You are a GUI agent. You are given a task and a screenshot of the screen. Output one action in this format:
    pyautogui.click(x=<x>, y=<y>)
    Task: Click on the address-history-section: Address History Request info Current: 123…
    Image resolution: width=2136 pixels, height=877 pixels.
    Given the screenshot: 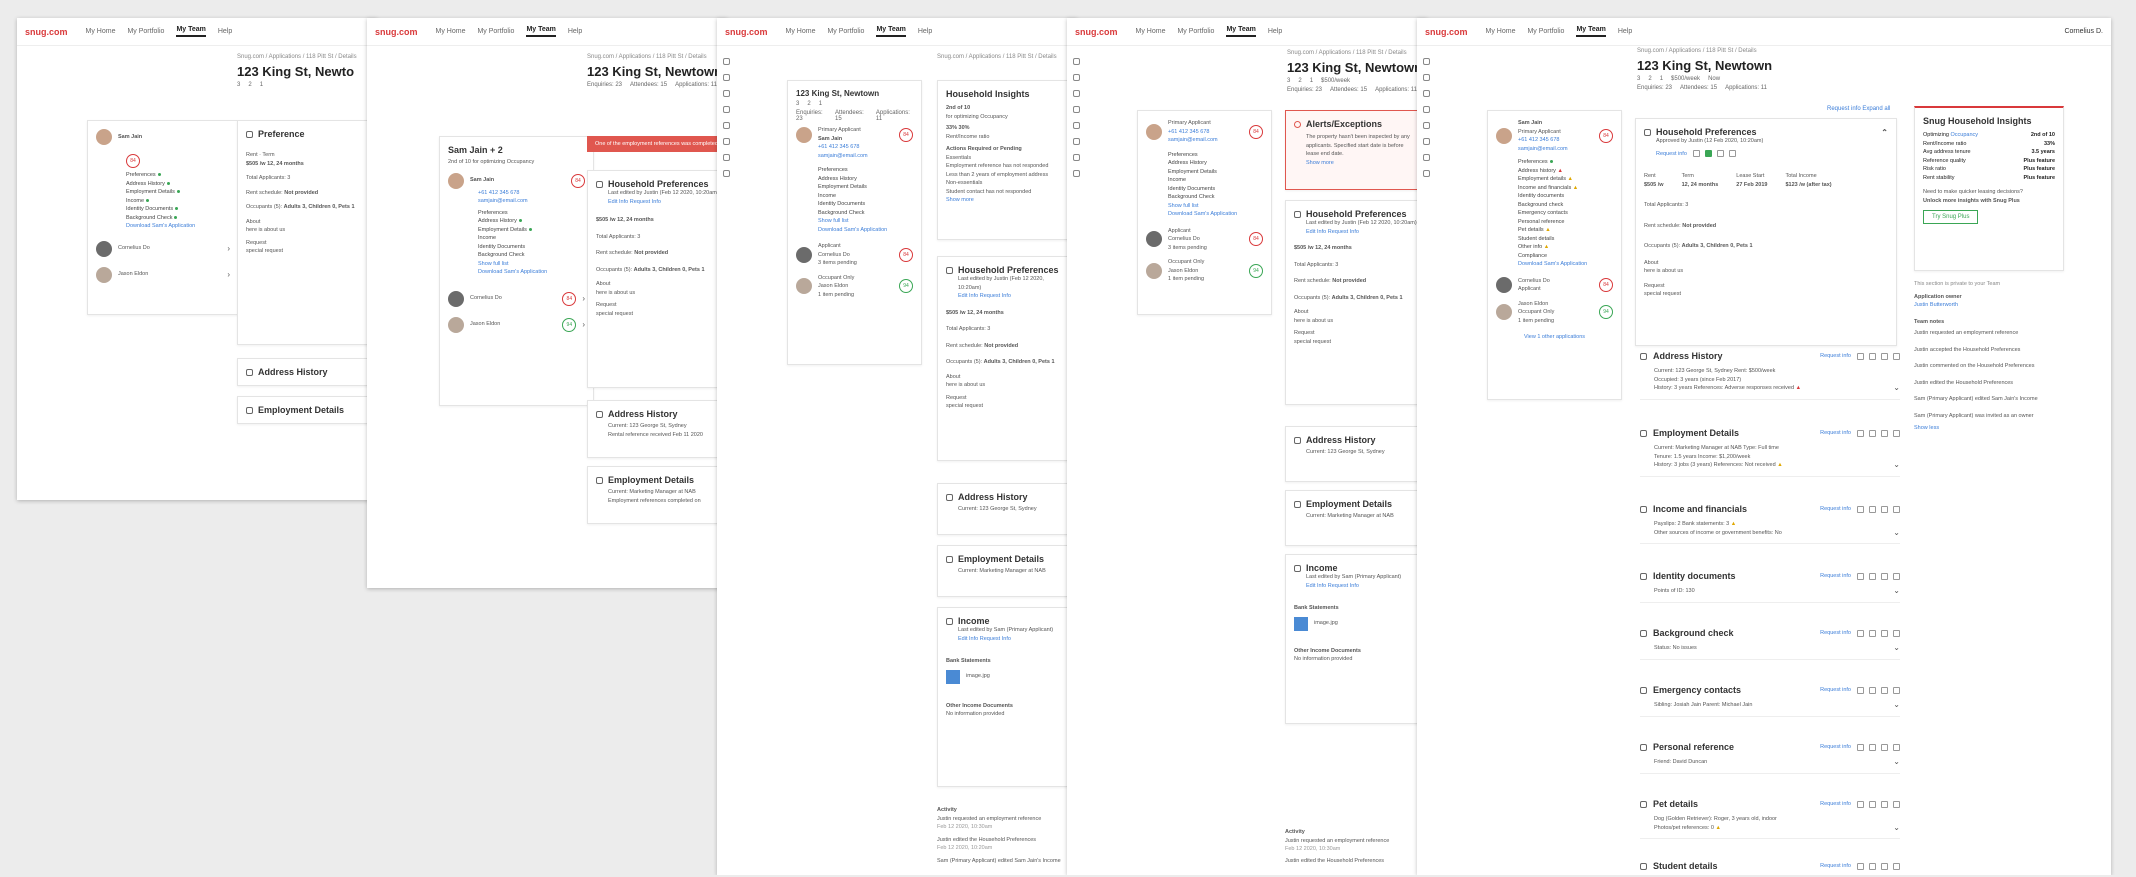 What is the action you would take?
    pyautogui.click(x=1770, y=372)
    